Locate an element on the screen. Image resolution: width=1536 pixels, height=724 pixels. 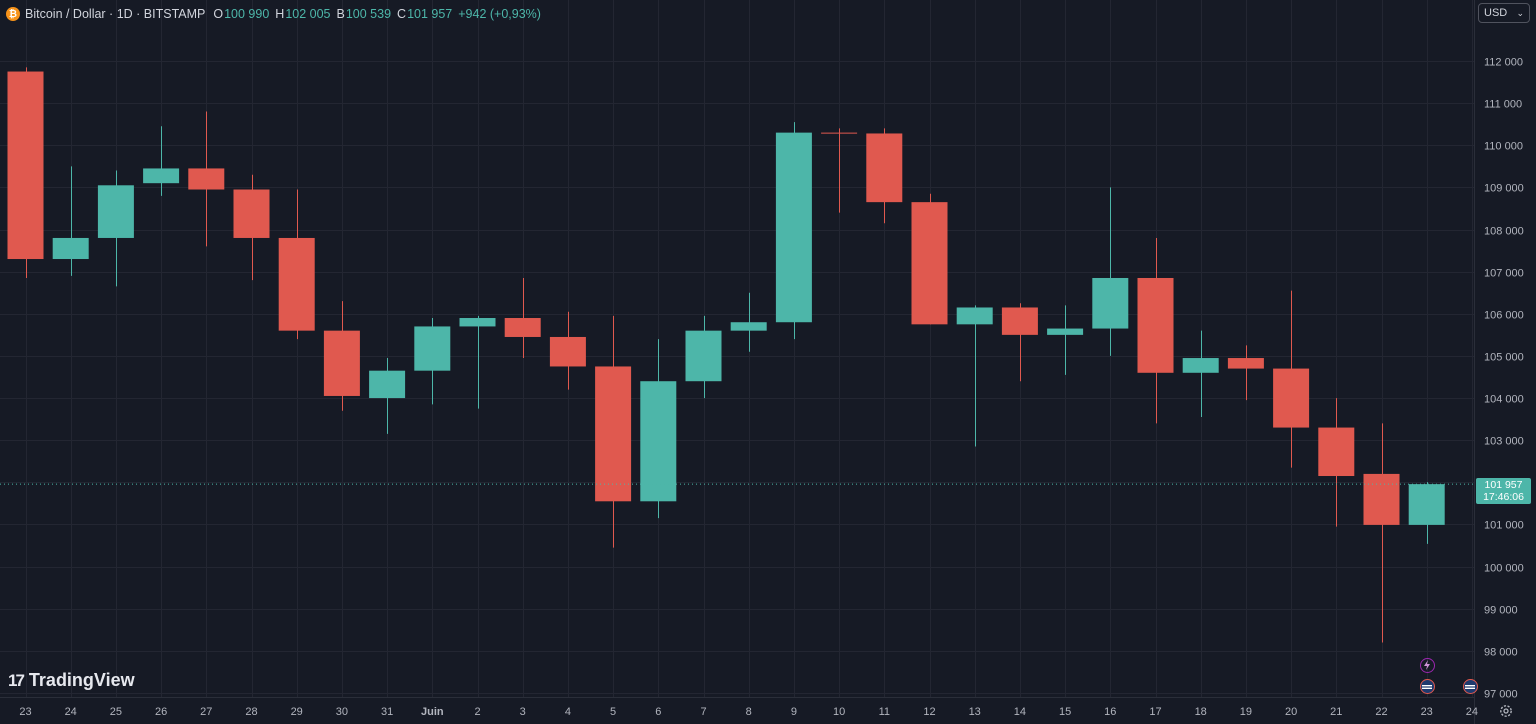
date-tick-label: 13 is located at coordinates (975, 712).